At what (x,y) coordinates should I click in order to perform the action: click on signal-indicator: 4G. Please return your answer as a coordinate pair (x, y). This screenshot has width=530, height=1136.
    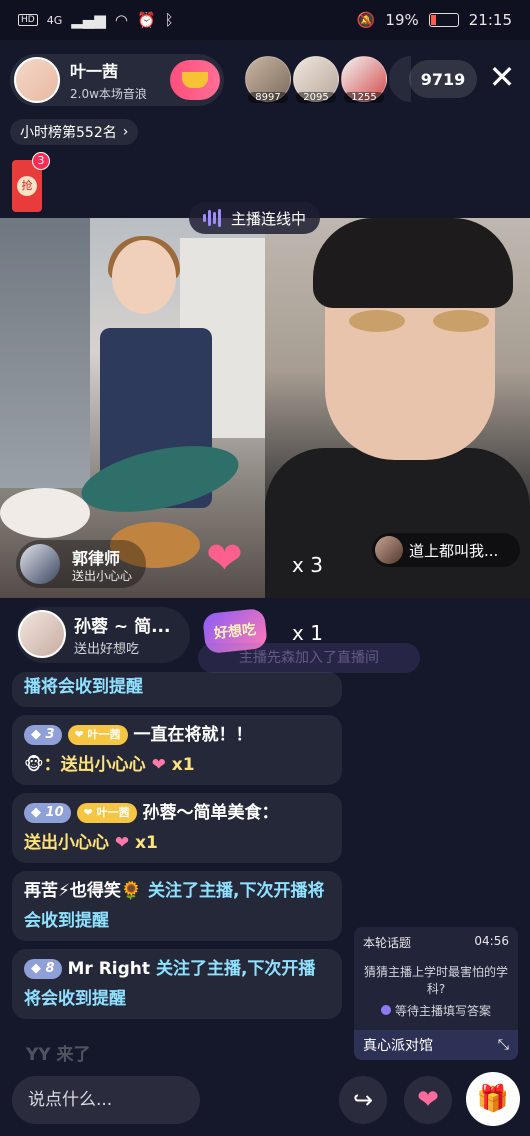
    Looking at the image, I should click on (54, 20).